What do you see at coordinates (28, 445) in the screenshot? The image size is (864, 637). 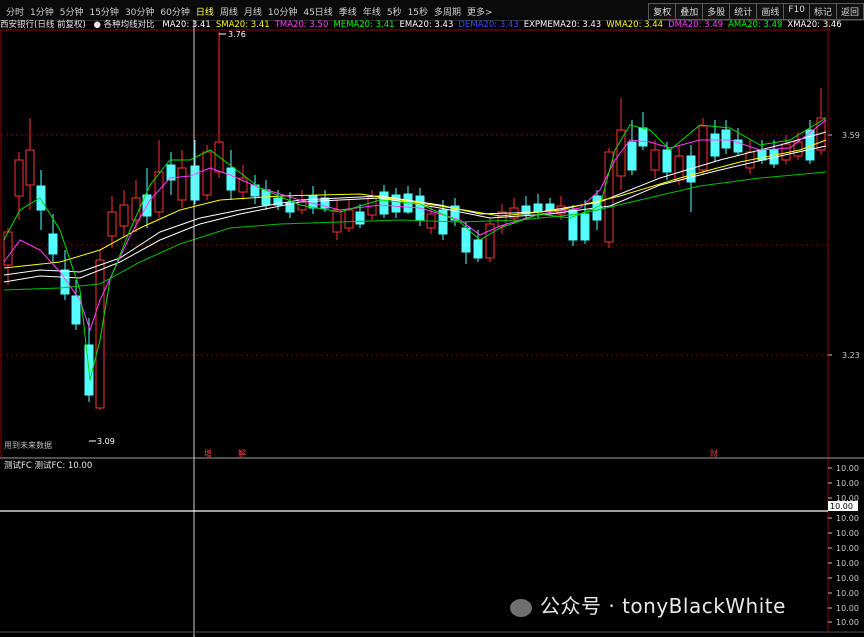 I see `future-data-note: 用到未来数据` at bounding box center [28, 445].